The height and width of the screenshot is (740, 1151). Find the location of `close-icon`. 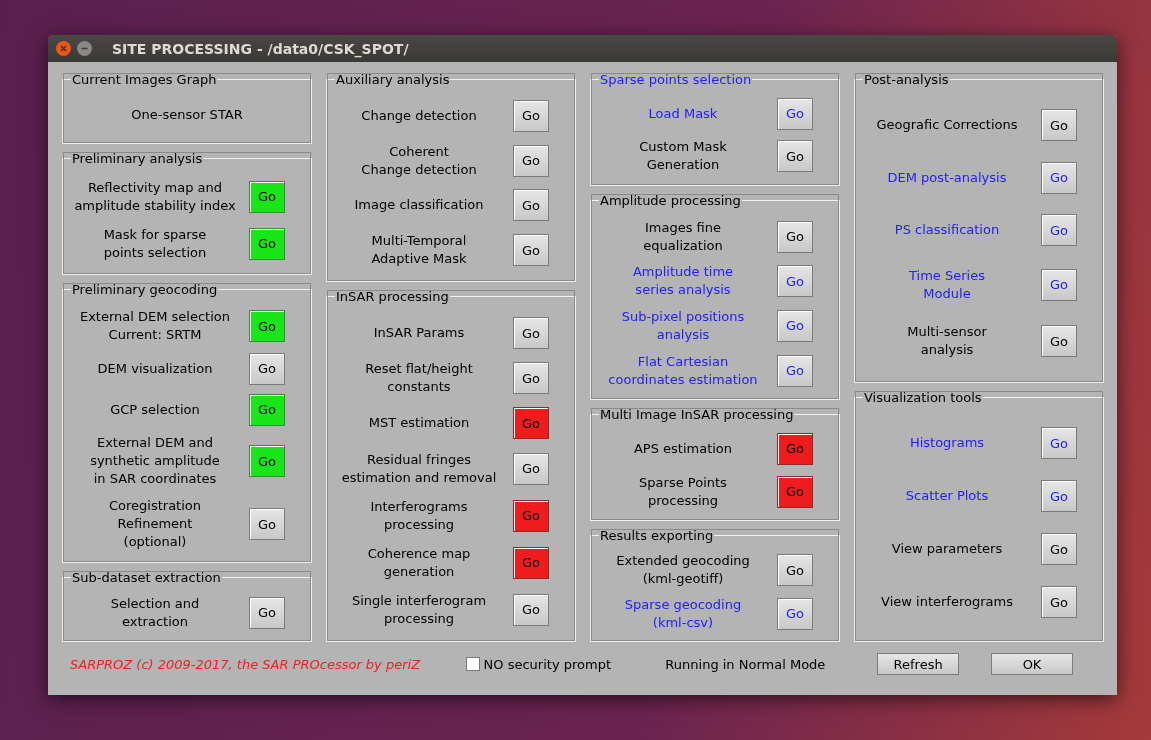

close-icon is located at coordinates (63, 48).